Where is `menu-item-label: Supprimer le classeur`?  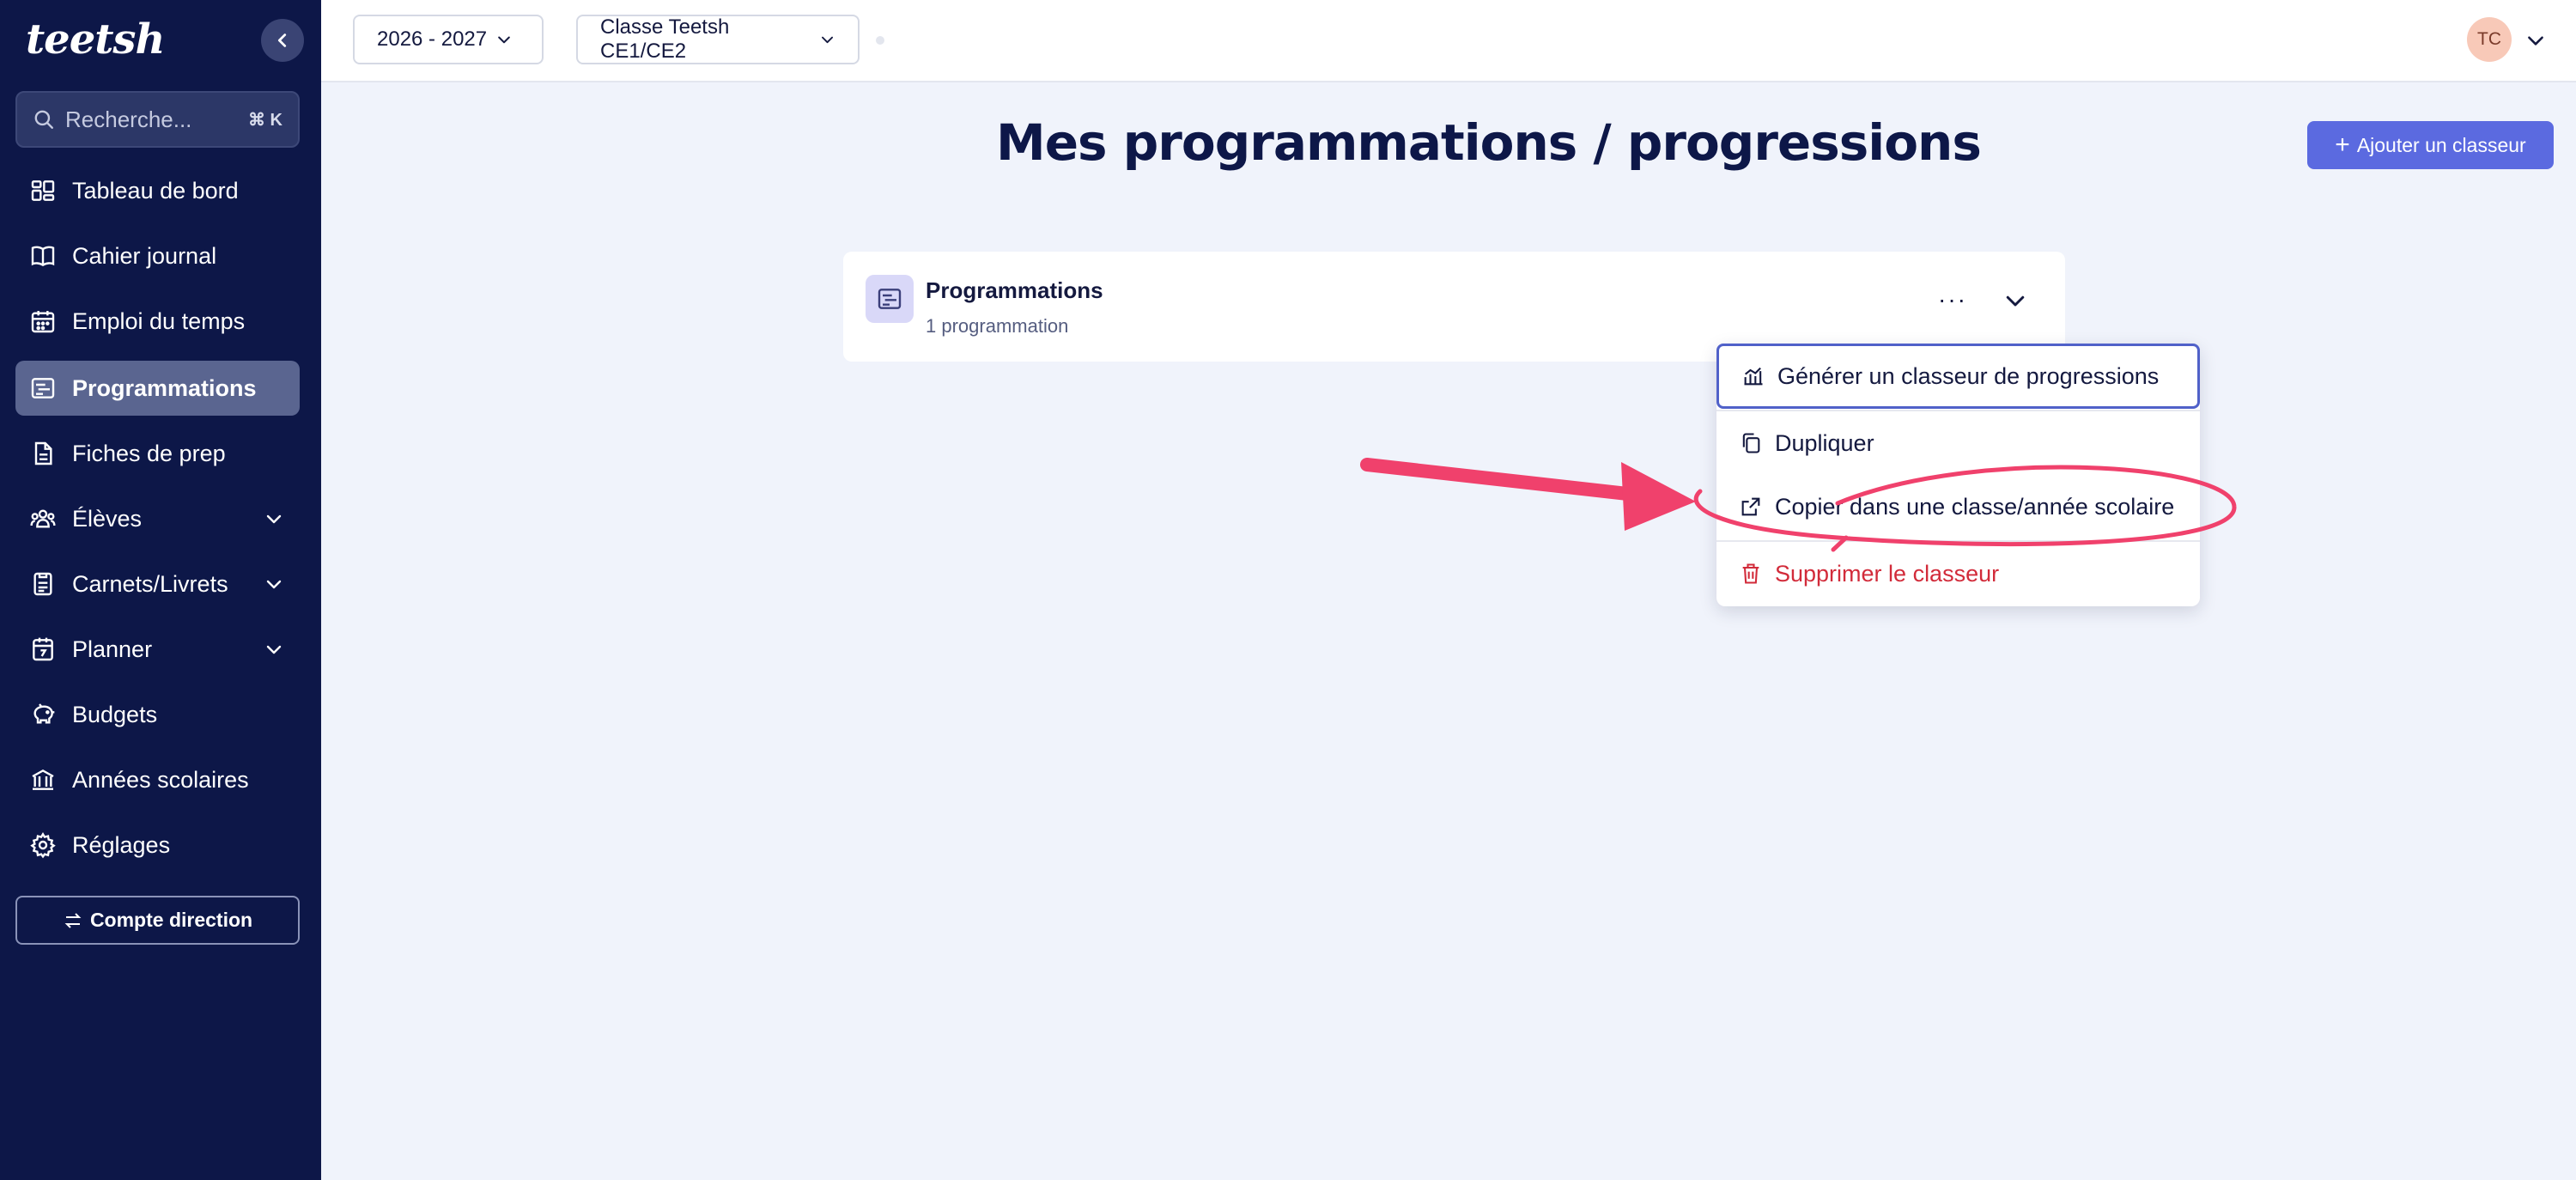
menu-item-label: Supprimer le classeur is located at coordinates (1887, 573).